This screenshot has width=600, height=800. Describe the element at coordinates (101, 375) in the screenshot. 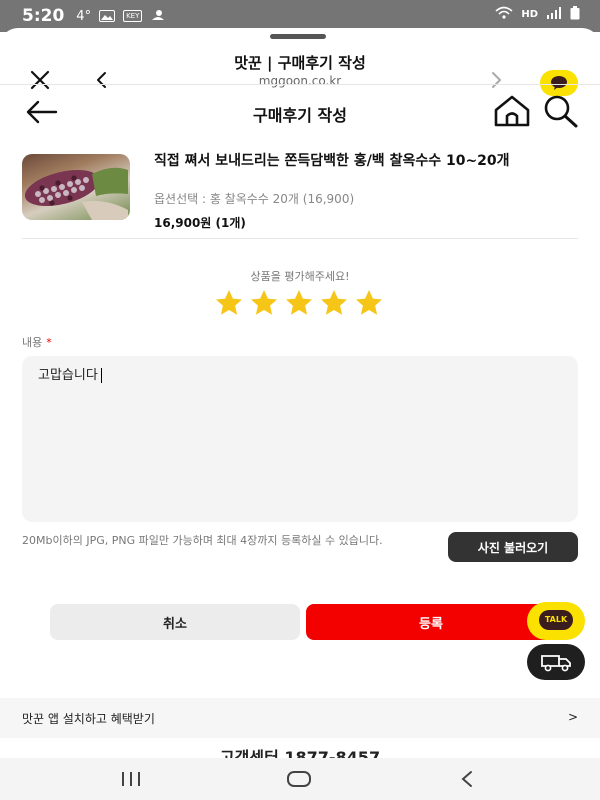

I see `text-cursor` at that location.